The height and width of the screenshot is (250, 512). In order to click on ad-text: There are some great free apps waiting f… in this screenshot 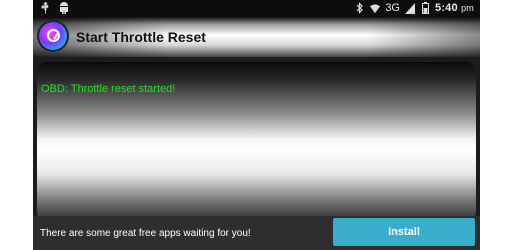, I will do `click(145, 233)`.